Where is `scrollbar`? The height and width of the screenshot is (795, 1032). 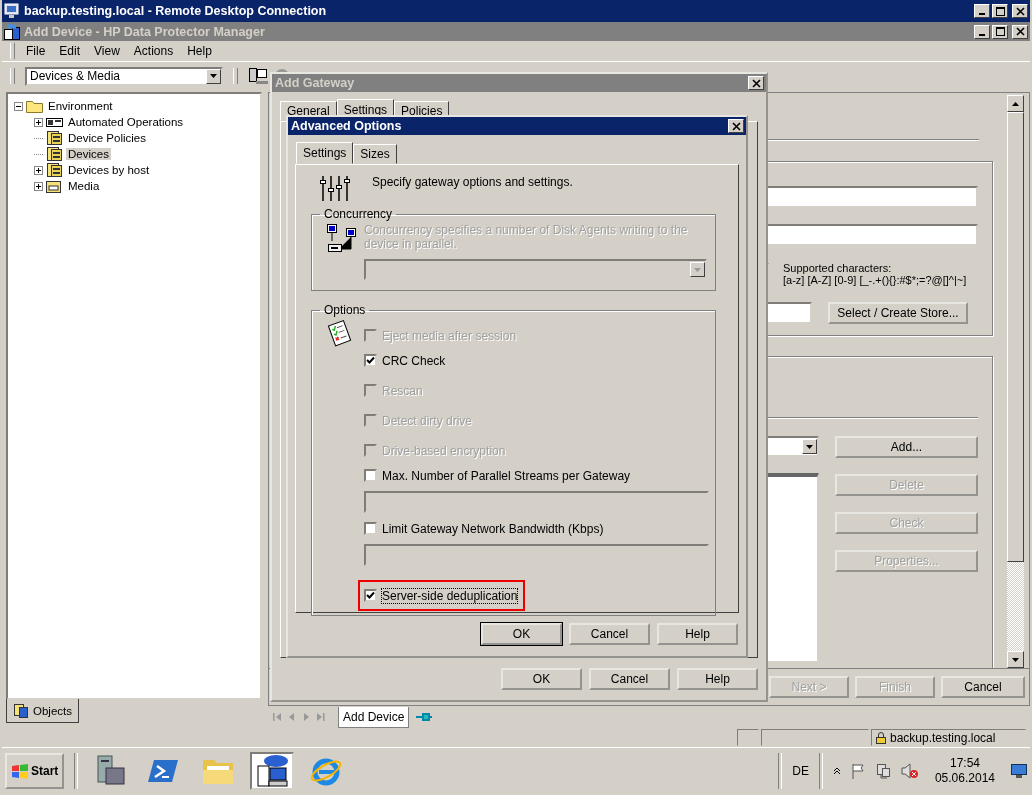
scrollbar is located at coordinates (1015, 381).